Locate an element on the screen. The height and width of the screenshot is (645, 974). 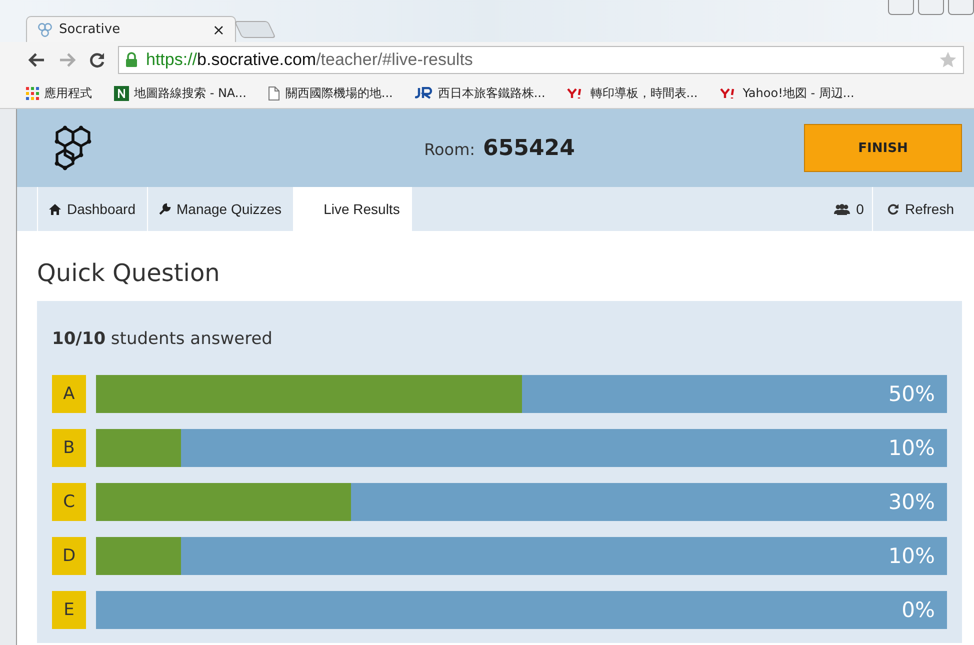
home-icon is located at coordinates (55, 209).